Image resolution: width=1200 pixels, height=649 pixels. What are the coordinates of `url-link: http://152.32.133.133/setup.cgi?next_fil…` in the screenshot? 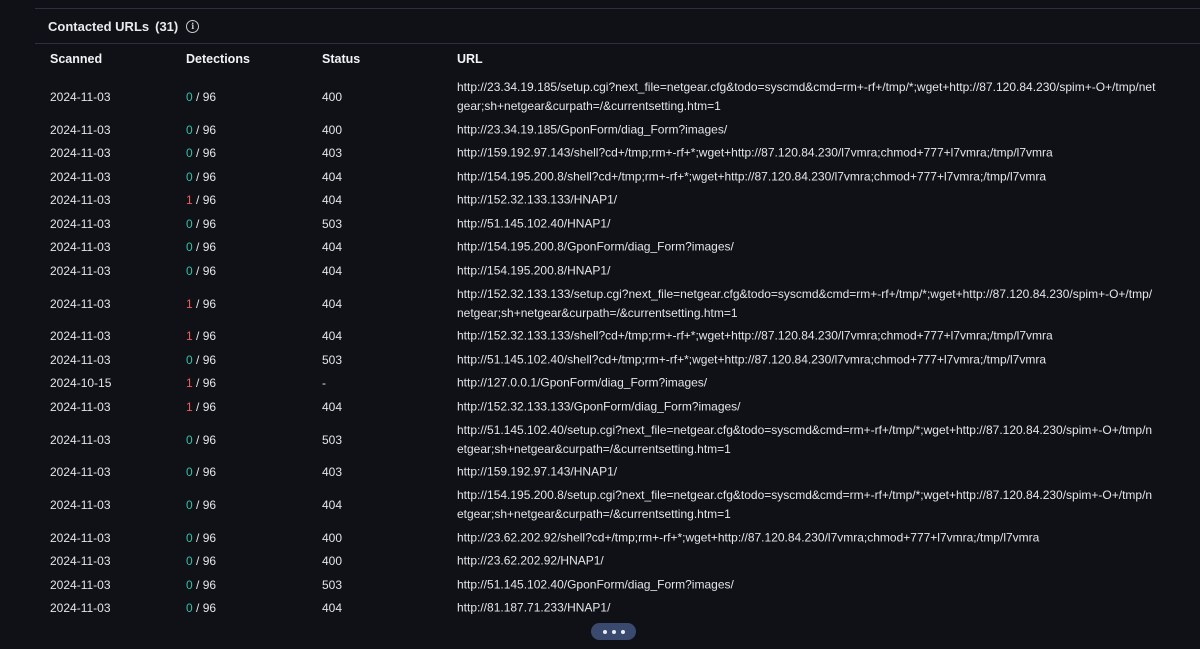 It's located at (807, 304).